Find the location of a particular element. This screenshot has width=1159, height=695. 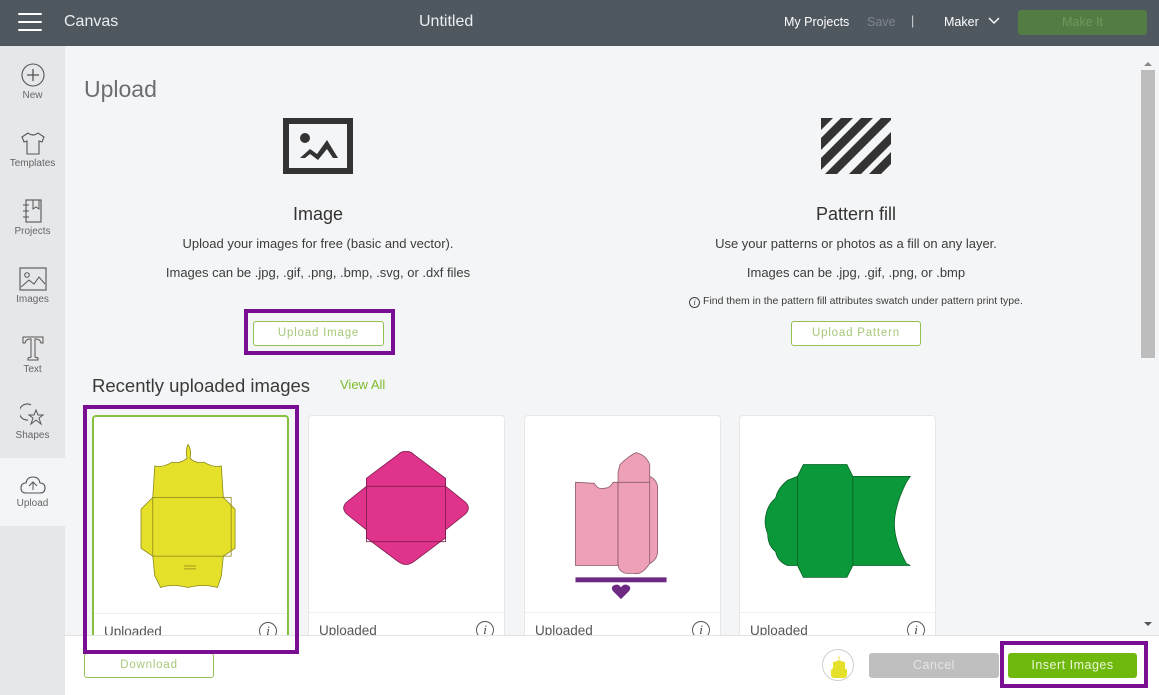

tshirt-icon is located at coordinates (32, 143).